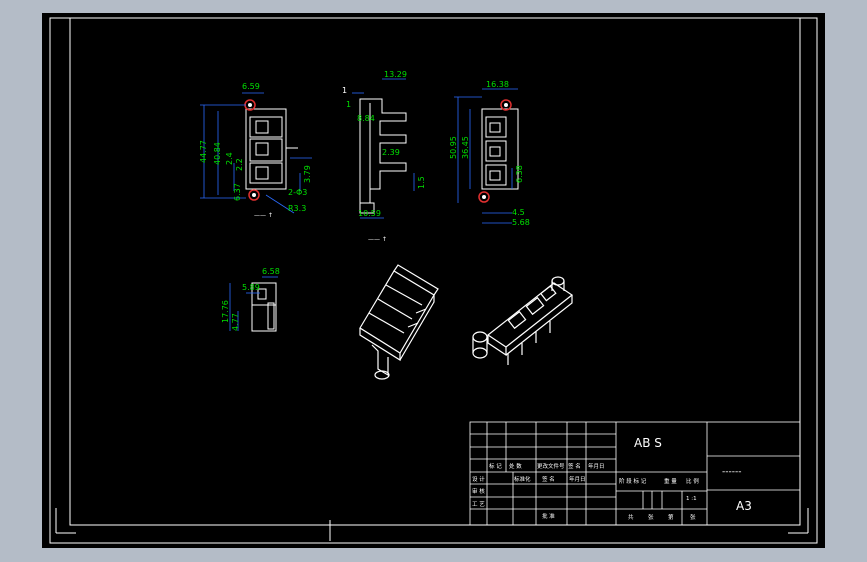  I want to click on tb-header-2: 更改文件号, so click(551, 466).